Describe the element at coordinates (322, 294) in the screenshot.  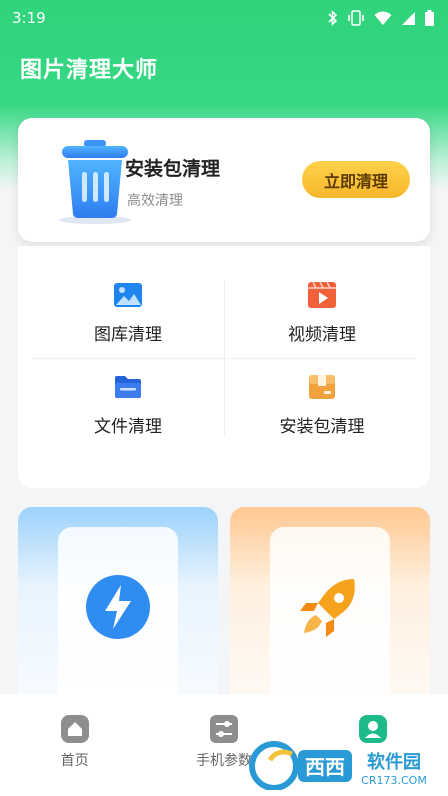
I see `video-icon` at that location.